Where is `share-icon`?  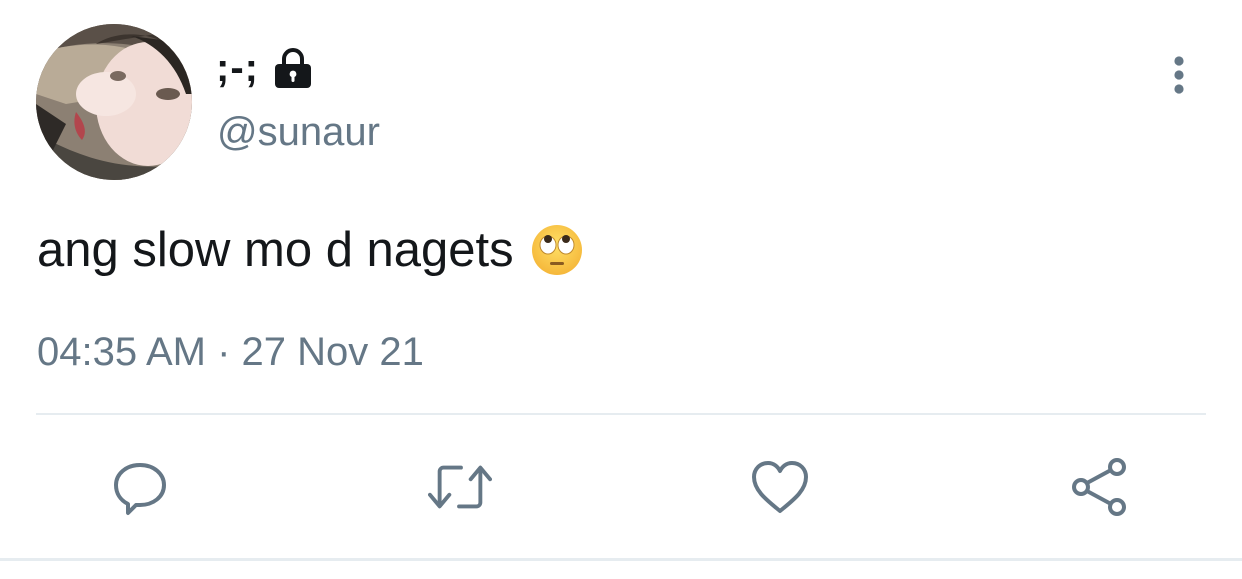
share-icon is located at coordinates (1099, 487).